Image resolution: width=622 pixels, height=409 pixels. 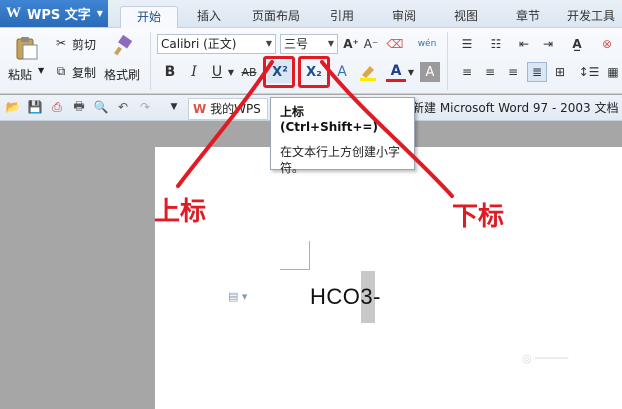 What do you see at coordinates (478, 217) in the screenshot?
I see `subscript-annotation-label: 下标` at bounding box center [478, 217].